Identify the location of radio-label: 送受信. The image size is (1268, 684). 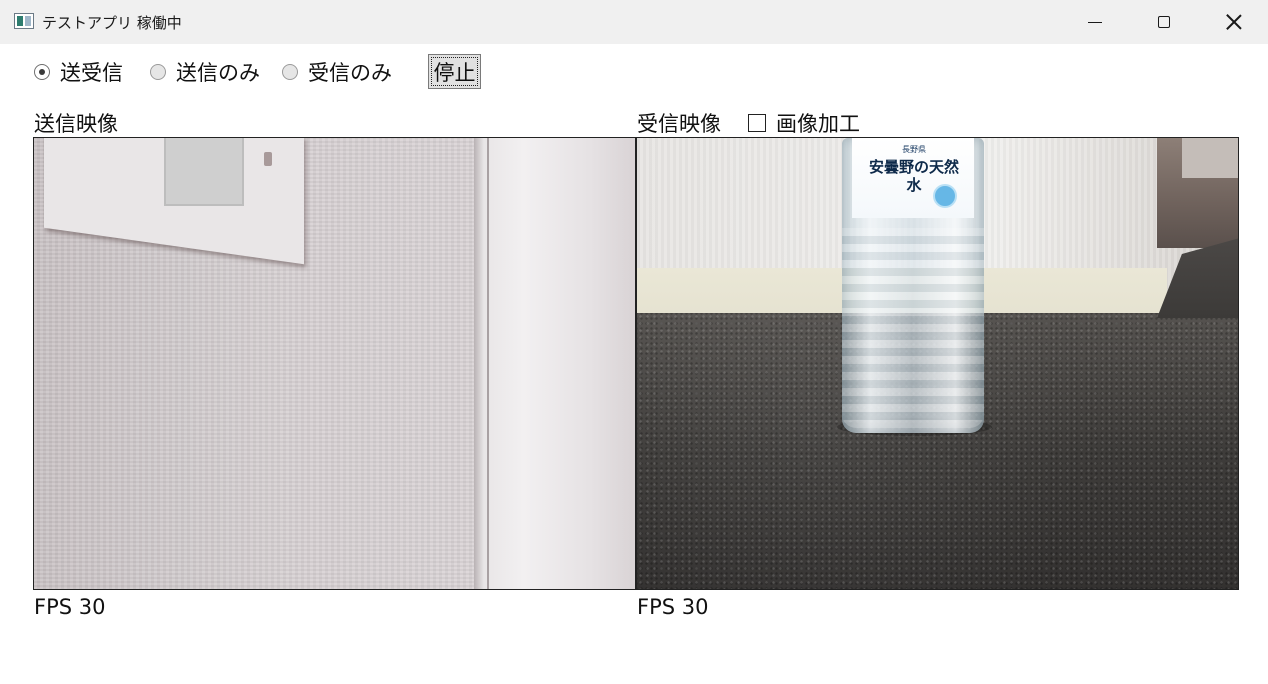
(91, 73).